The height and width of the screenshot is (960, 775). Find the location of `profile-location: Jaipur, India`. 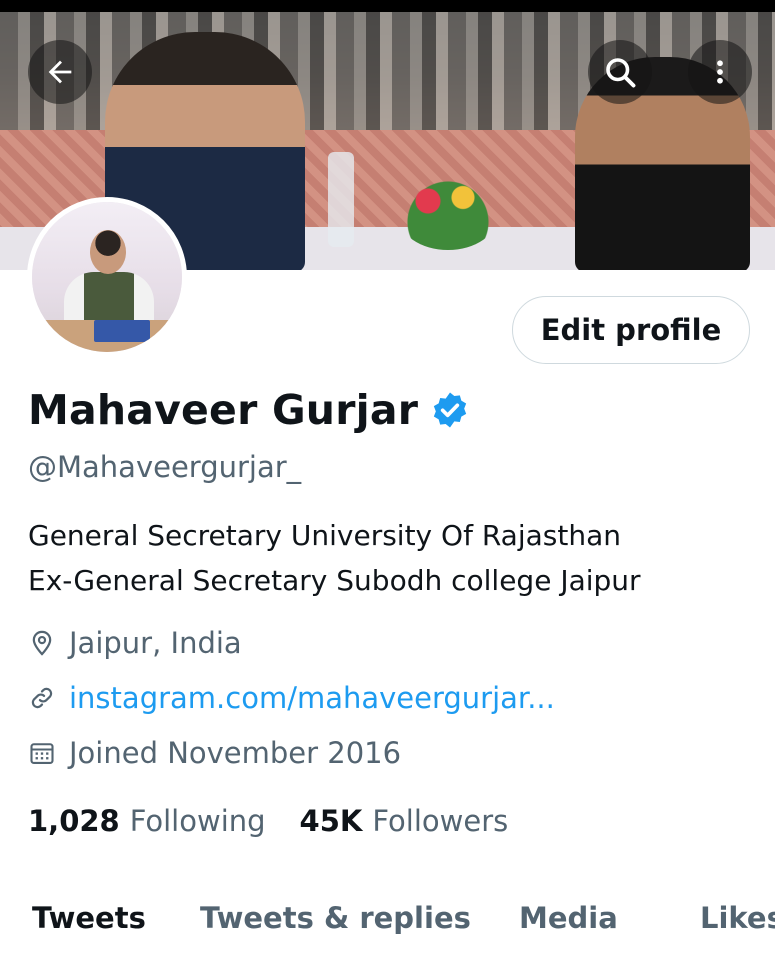

profile-location: Jaipur, India is located at coordinates (135, 643).